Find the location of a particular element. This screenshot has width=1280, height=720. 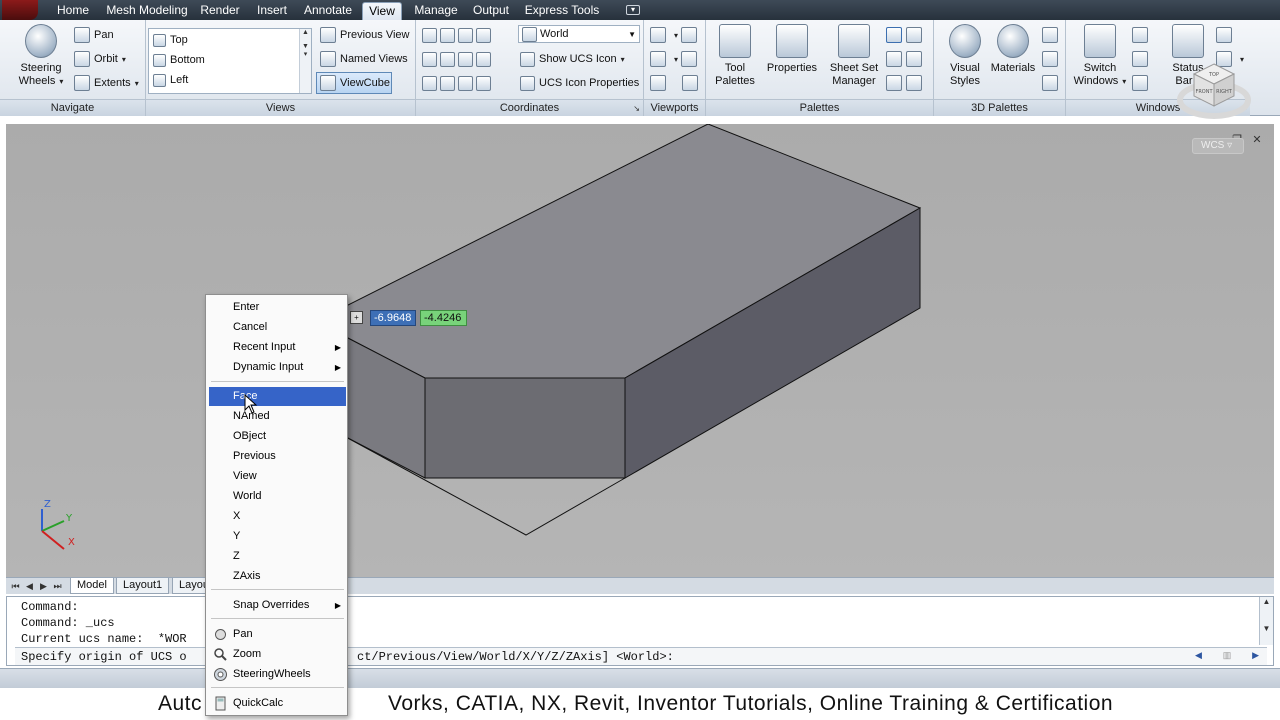

views-gallery-scrollbar: ▲ ▼ ▾ is located at coordinates (305, 61).